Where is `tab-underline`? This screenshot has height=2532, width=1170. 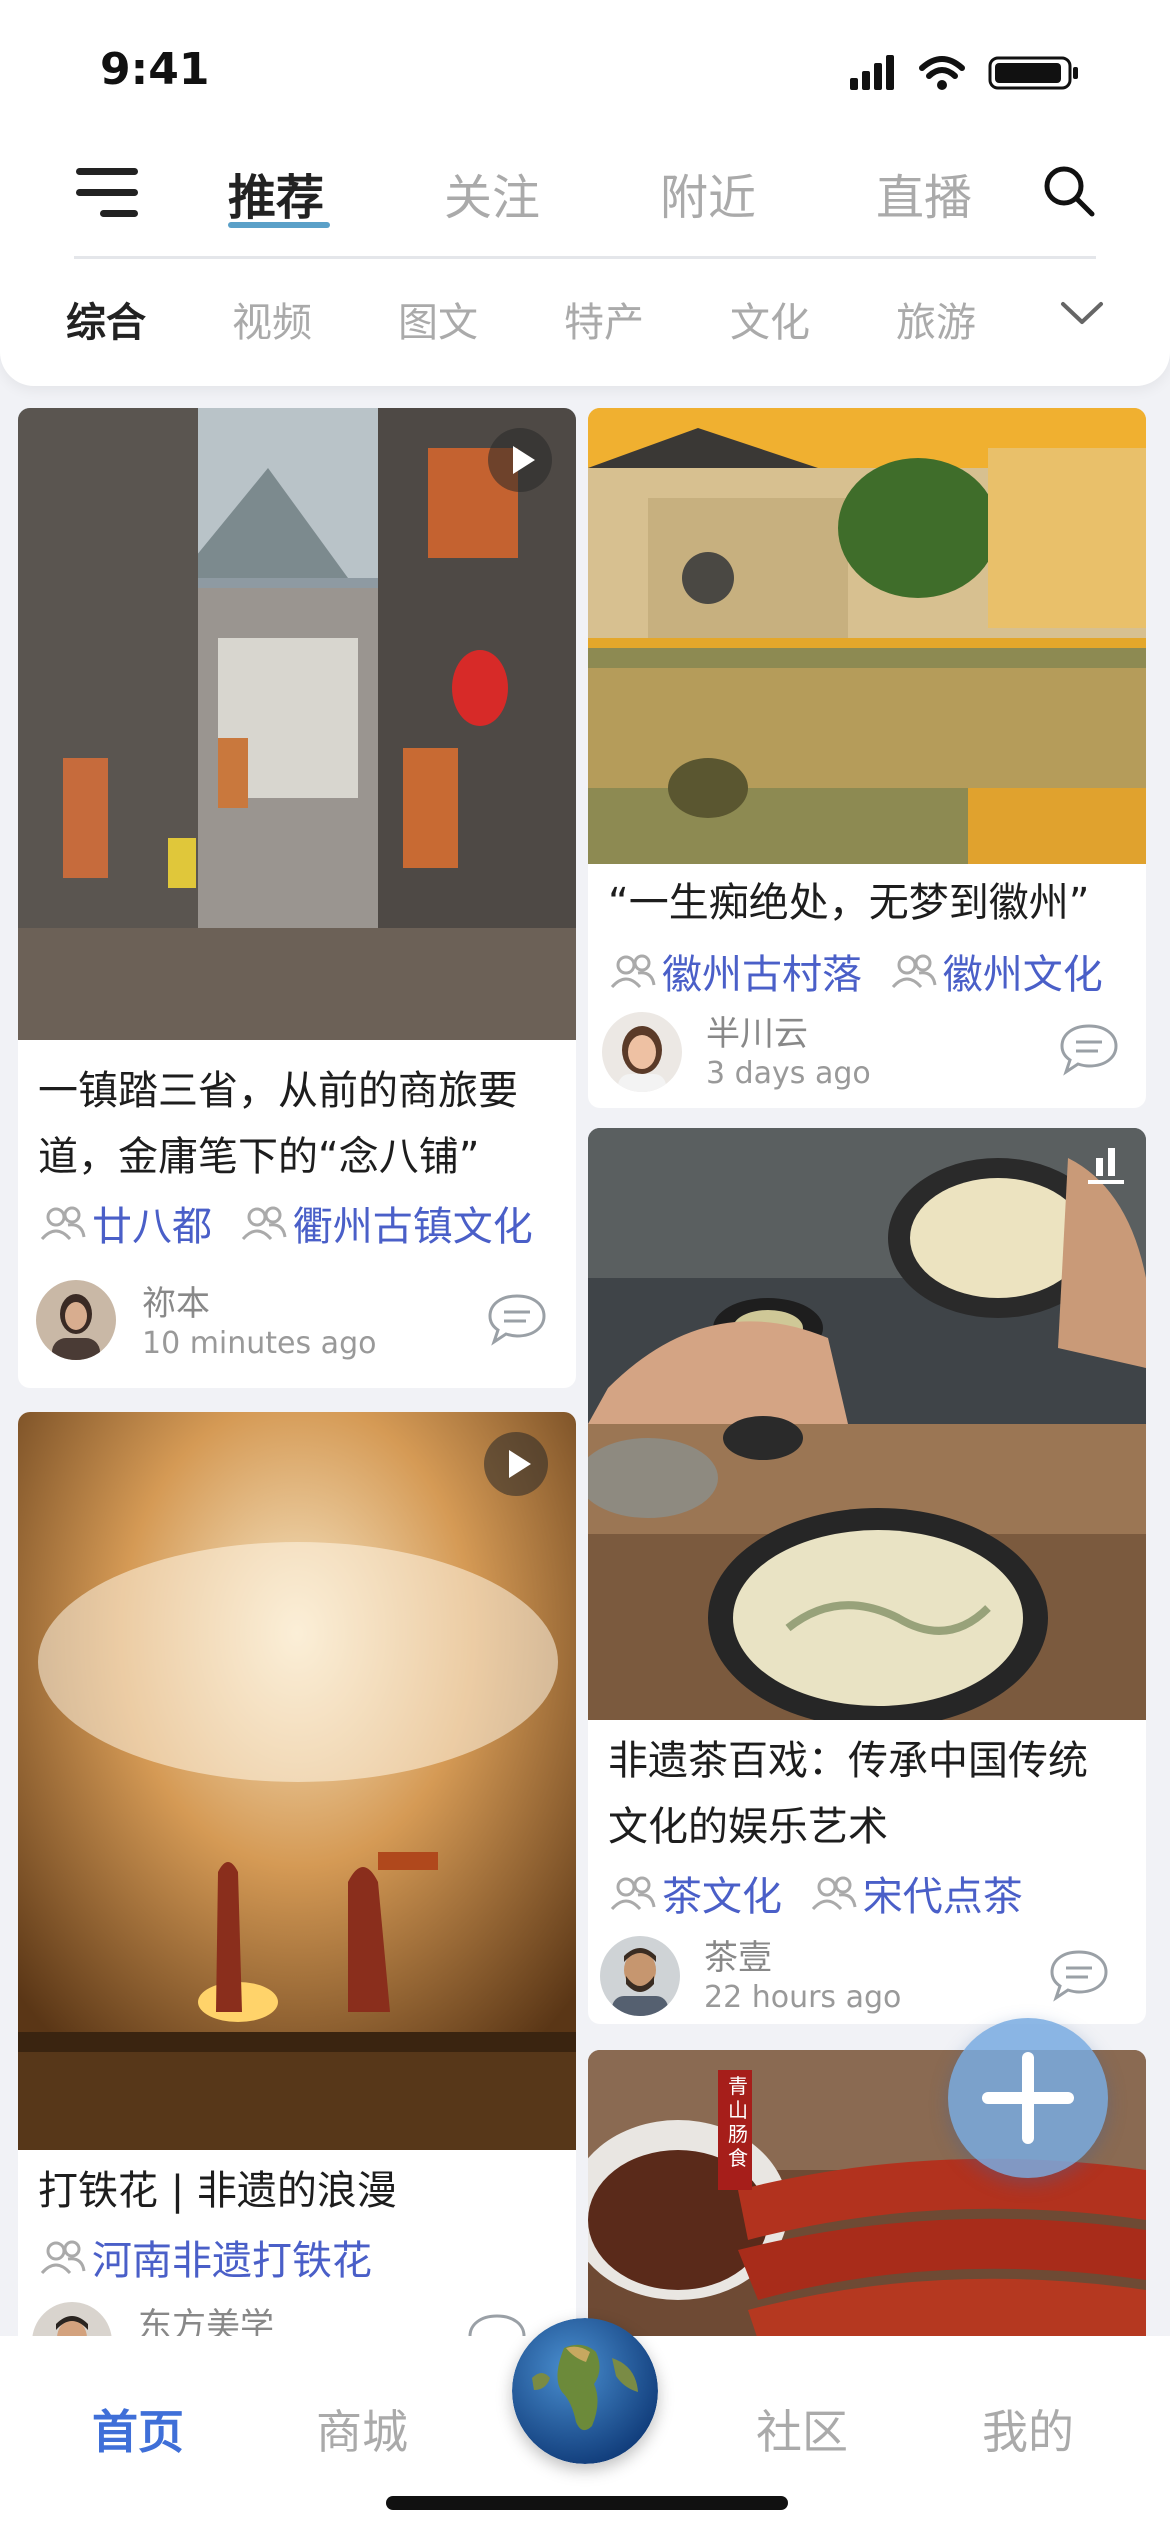 tab-underline is located at coordinates (279, 225).